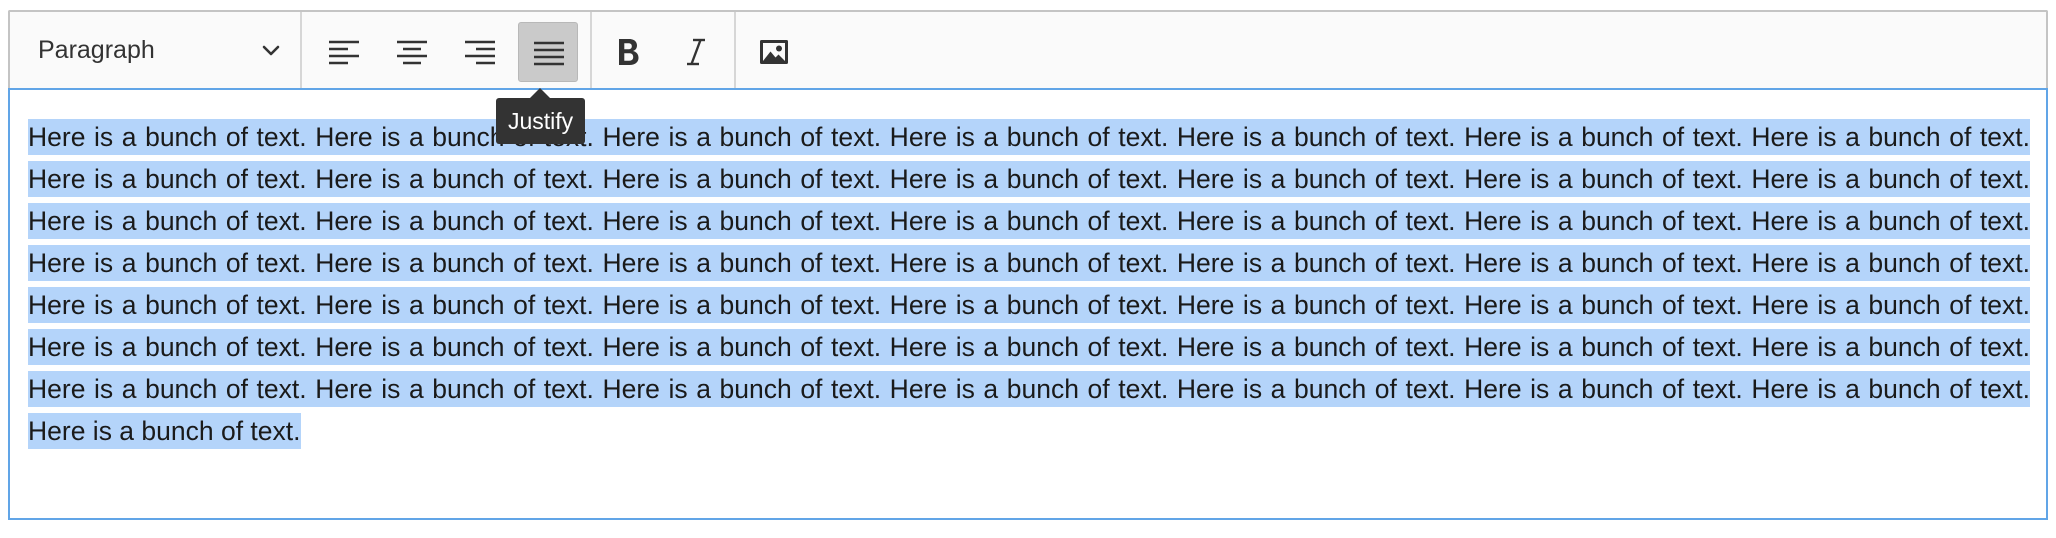  I want to click on heading-dropdown: Paragraph, so click(156, 50).